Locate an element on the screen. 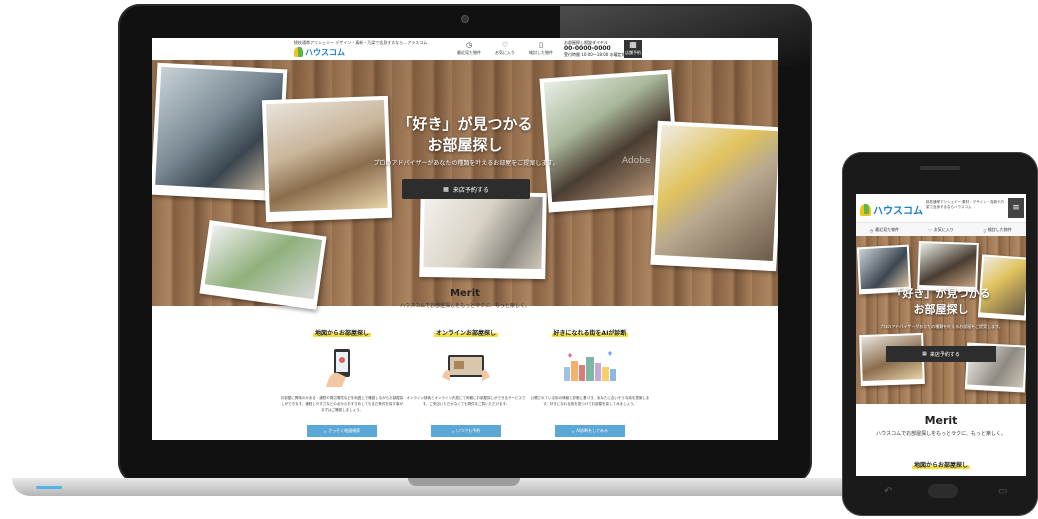  phone-hero-subtitle: プロのアドバイザーがあなたの種類を叶えるお部屋をご提案します。 is located at coordinates (941, 326).